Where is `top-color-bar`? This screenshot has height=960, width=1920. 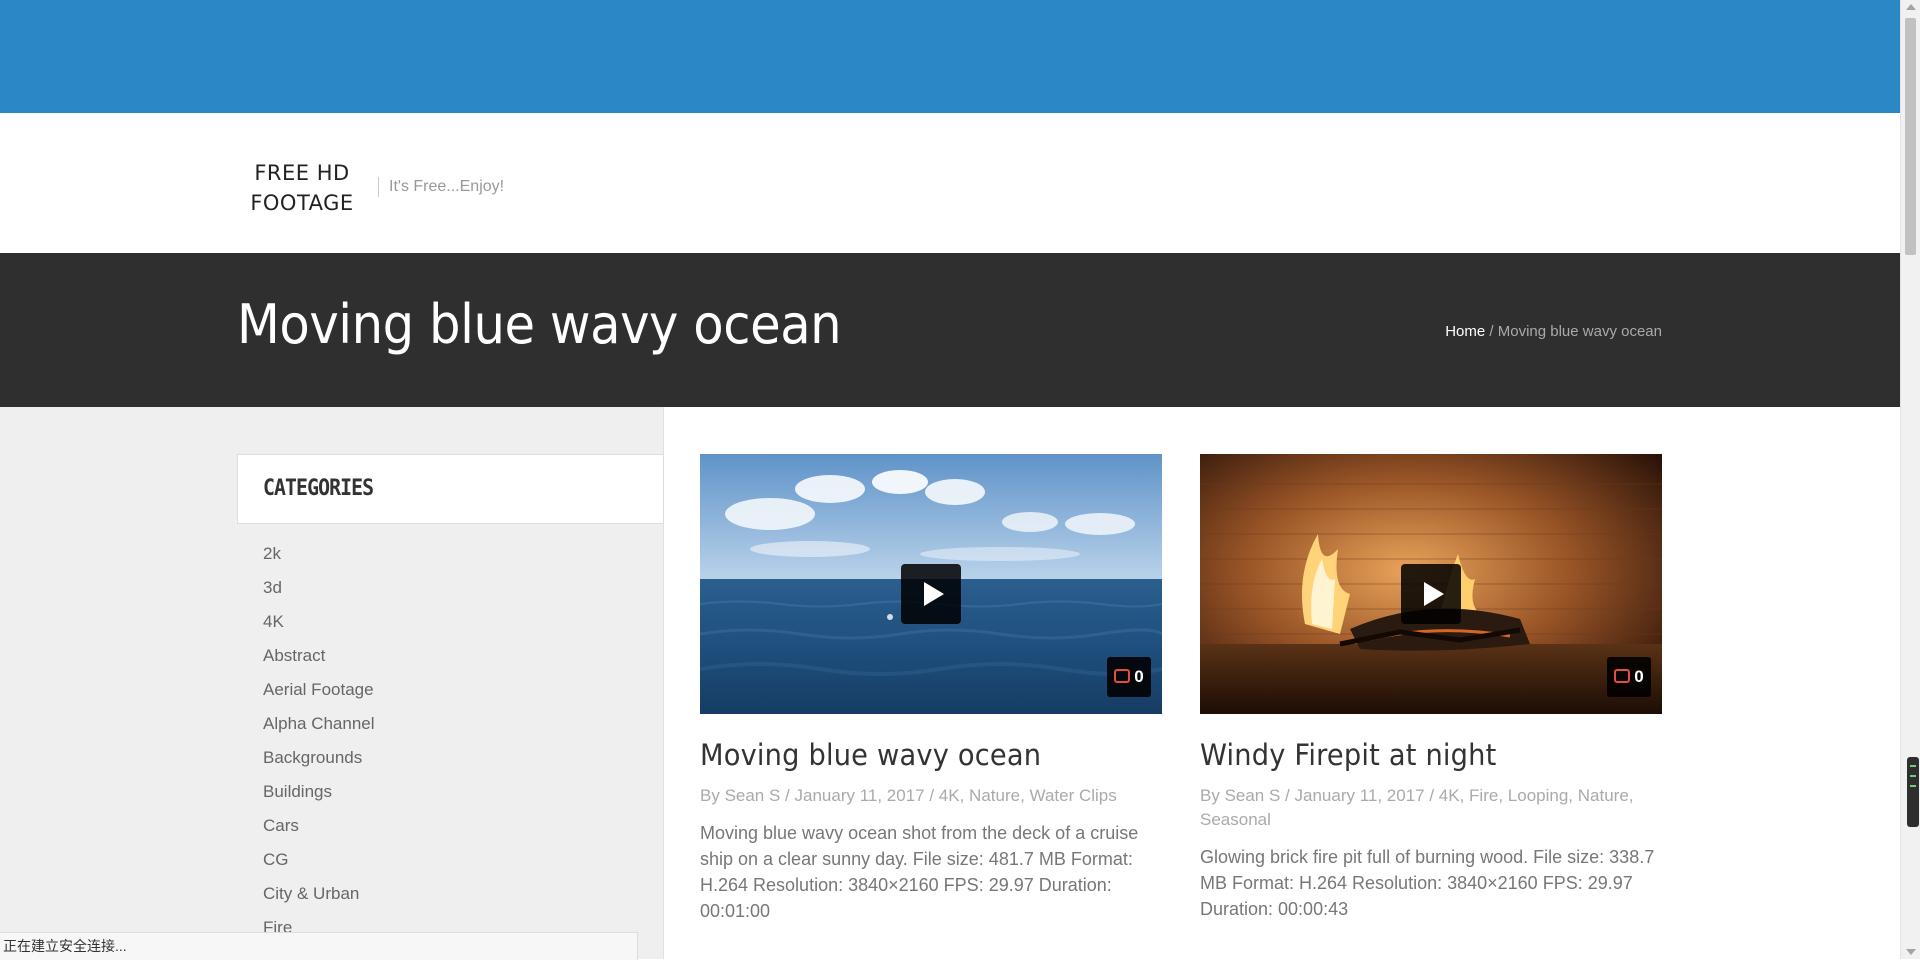 top-color-bar is located at coordinates (950, 56).